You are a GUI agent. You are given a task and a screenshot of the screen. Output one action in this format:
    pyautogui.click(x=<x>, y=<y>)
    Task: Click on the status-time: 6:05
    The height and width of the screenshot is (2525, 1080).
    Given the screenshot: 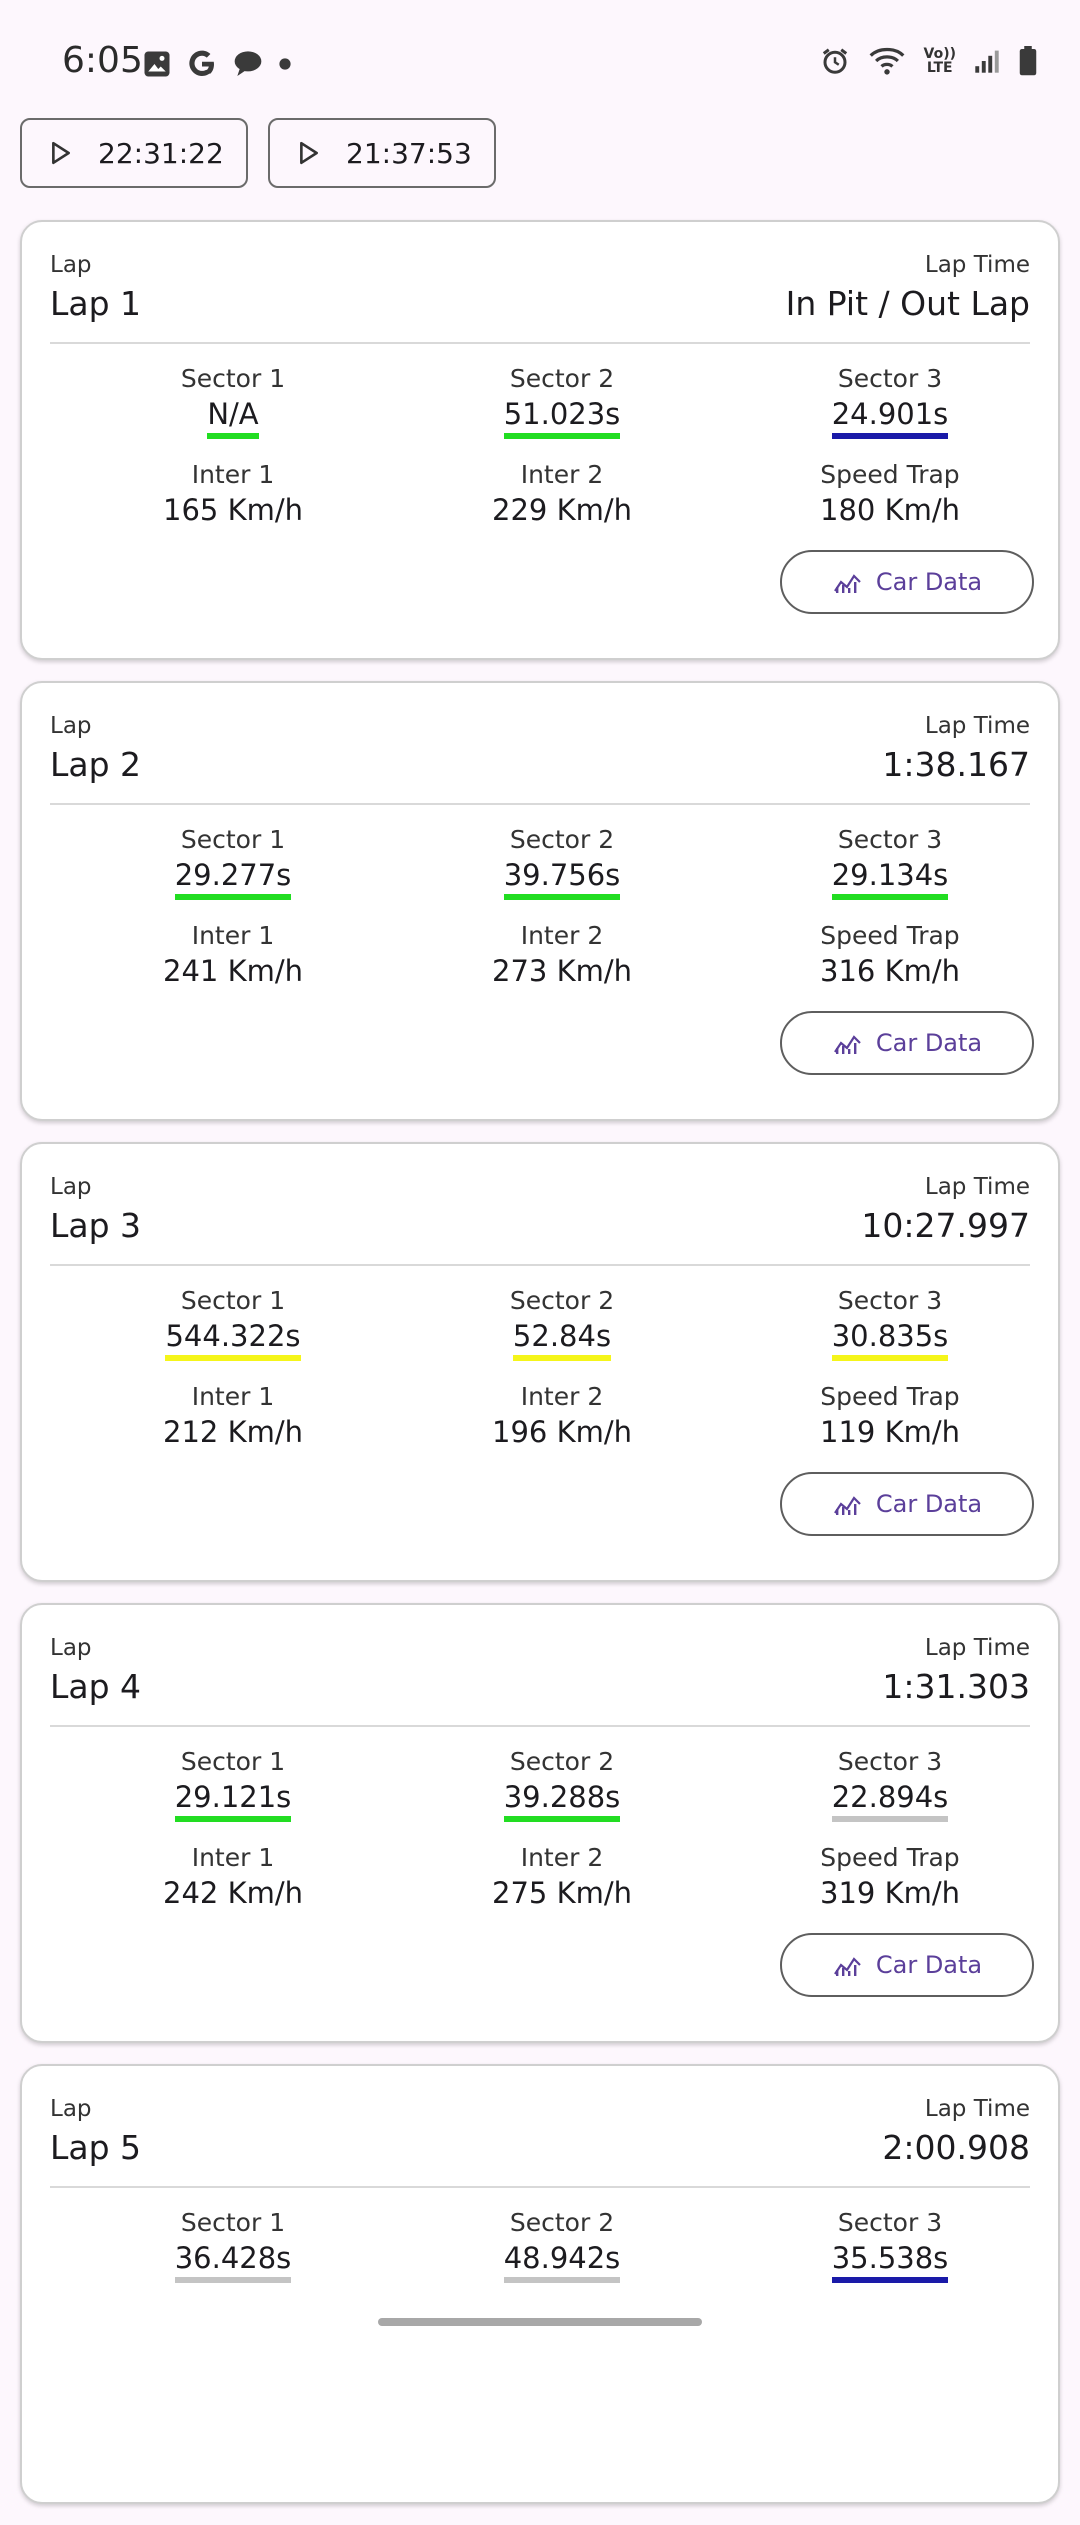 What is the action you would take?
    pyautogui.click(x=102, y=60)
    